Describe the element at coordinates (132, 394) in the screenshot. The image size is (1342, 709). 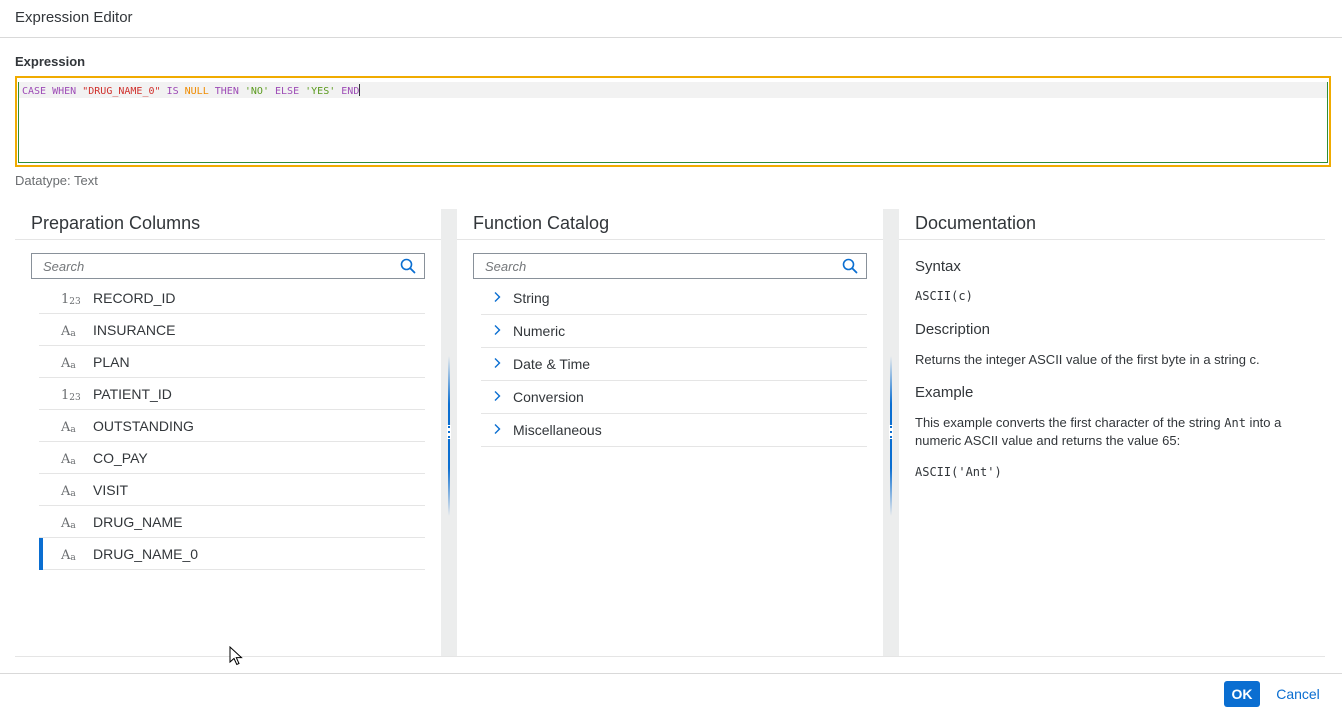
I see `column-name: PATIENT_ID` at that location.